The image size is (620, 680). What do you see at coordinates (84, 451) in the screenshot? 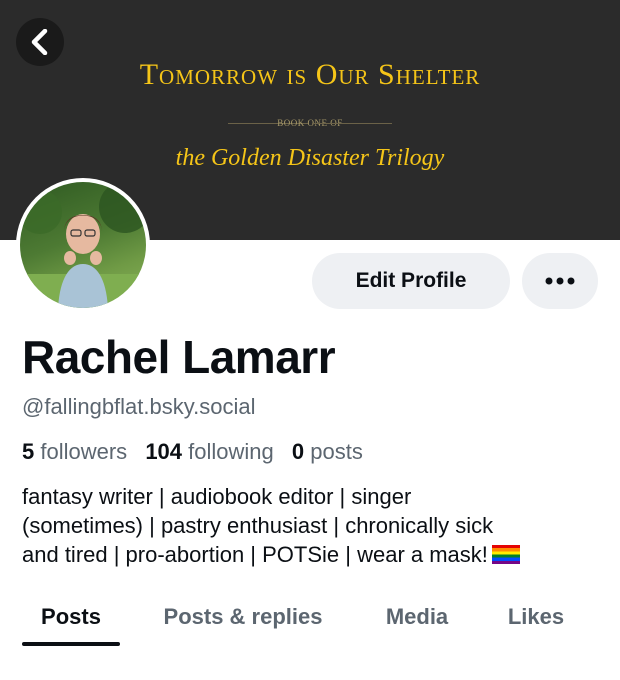
I see `followers-label: followers` at bounding box center [84, 451].